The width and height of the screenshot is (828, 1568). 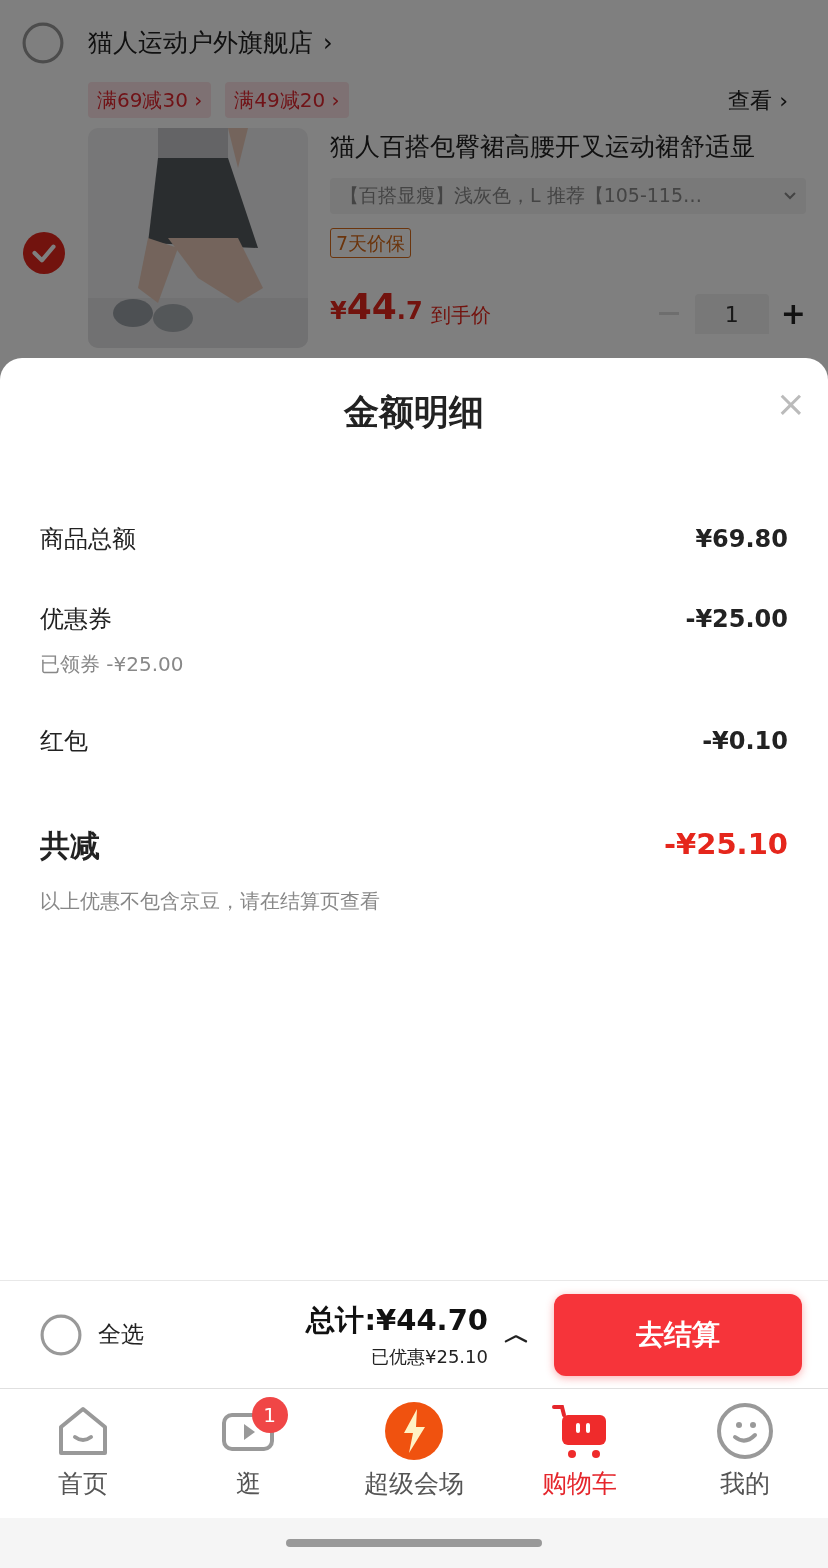 I want to click on amount-value: -¥0.10, so click(x=745, y=741).